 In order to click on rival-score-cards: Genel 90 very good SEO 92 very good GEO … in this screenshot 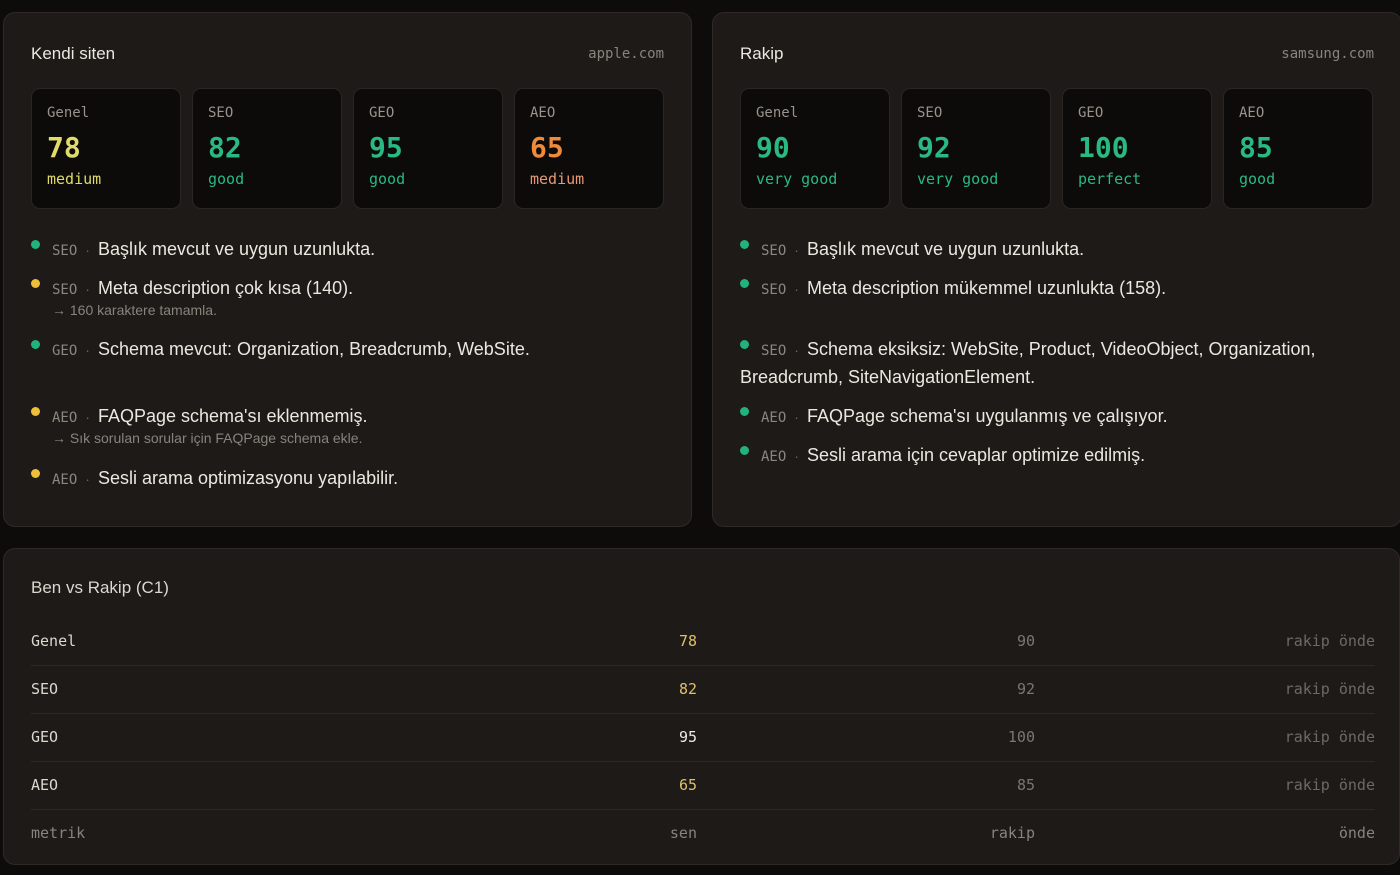, I will do `click(1056, 148)`.